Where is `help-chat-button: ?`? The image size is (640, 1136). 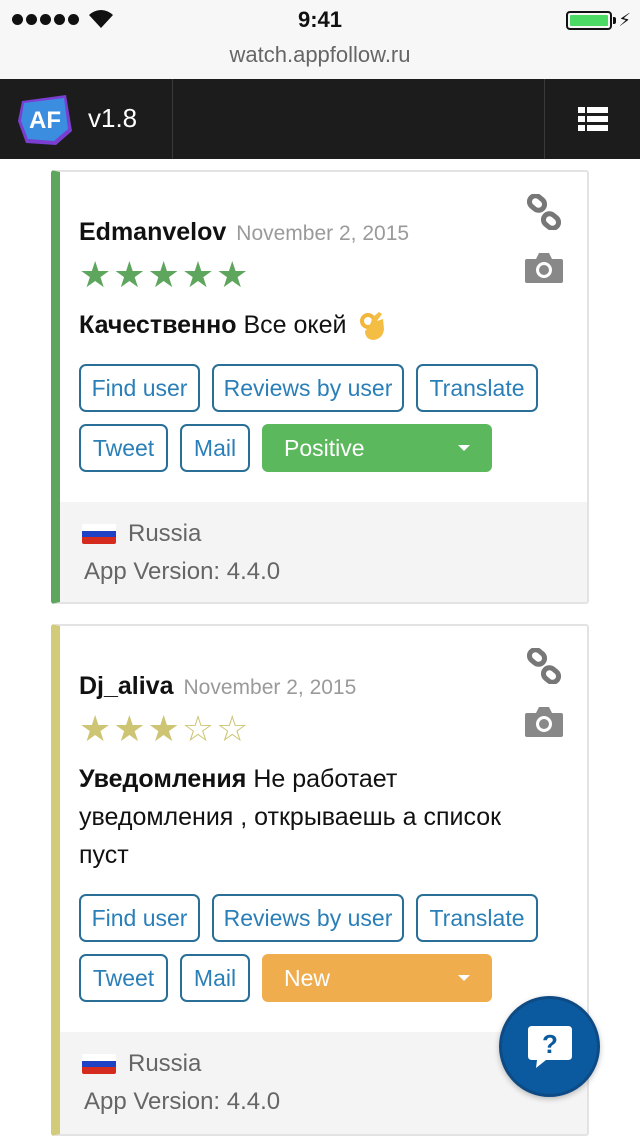
help-chat-button: ? is located at coordinates (549, 1046).